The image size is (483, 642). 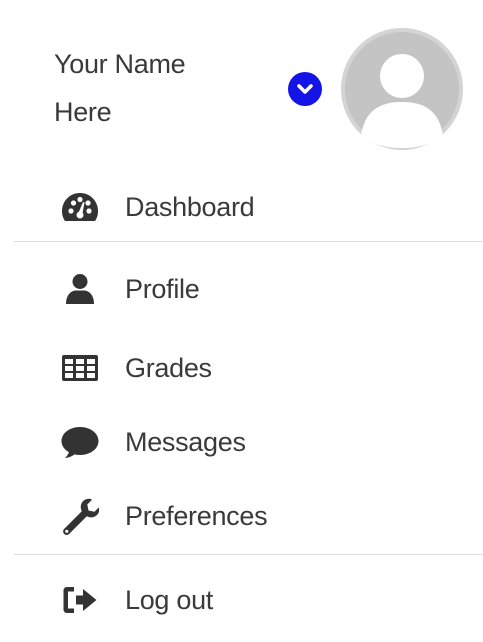 What do you see at coordinates (241, 368) in the screenshot?
I see `menu-item-grades: Grades` at bounding box center [241, 368].